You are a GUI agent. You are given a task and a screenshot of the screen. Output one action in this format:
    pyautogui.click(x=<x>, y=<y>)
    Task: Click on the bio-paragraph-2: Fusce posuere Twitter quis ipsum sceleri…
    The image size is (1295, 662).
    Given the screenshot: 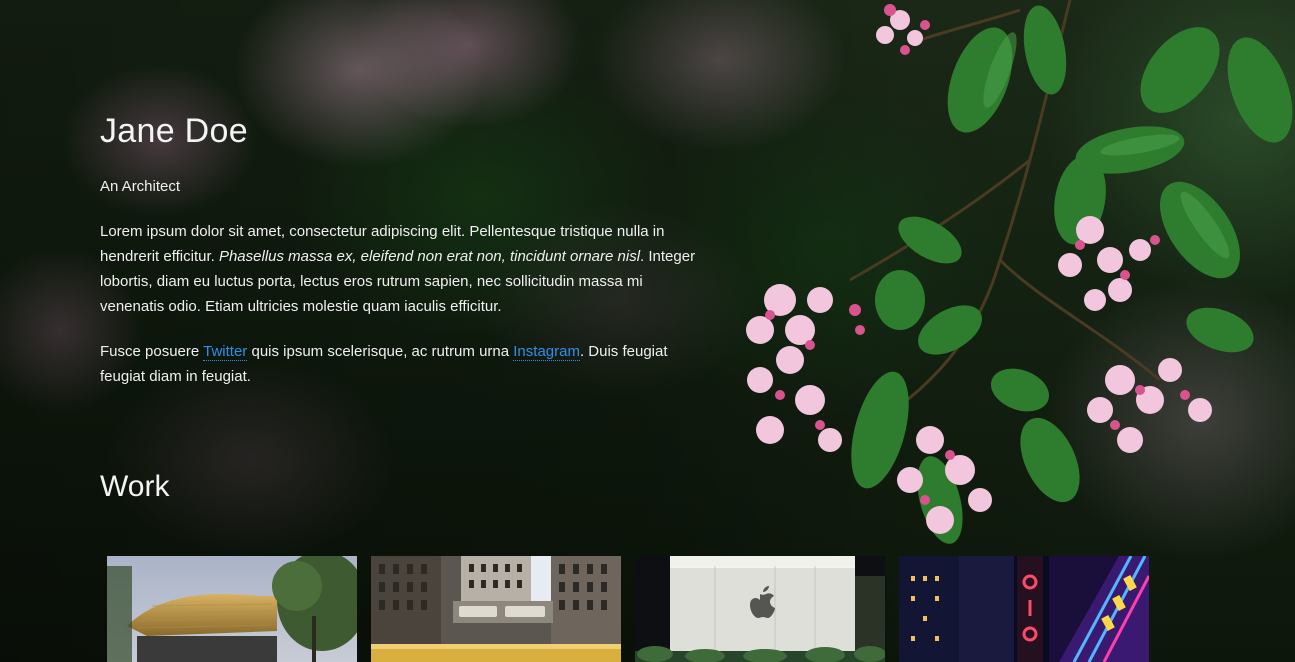 What is the action you would take?
    pyautogui.click(x=405, y=364)
    